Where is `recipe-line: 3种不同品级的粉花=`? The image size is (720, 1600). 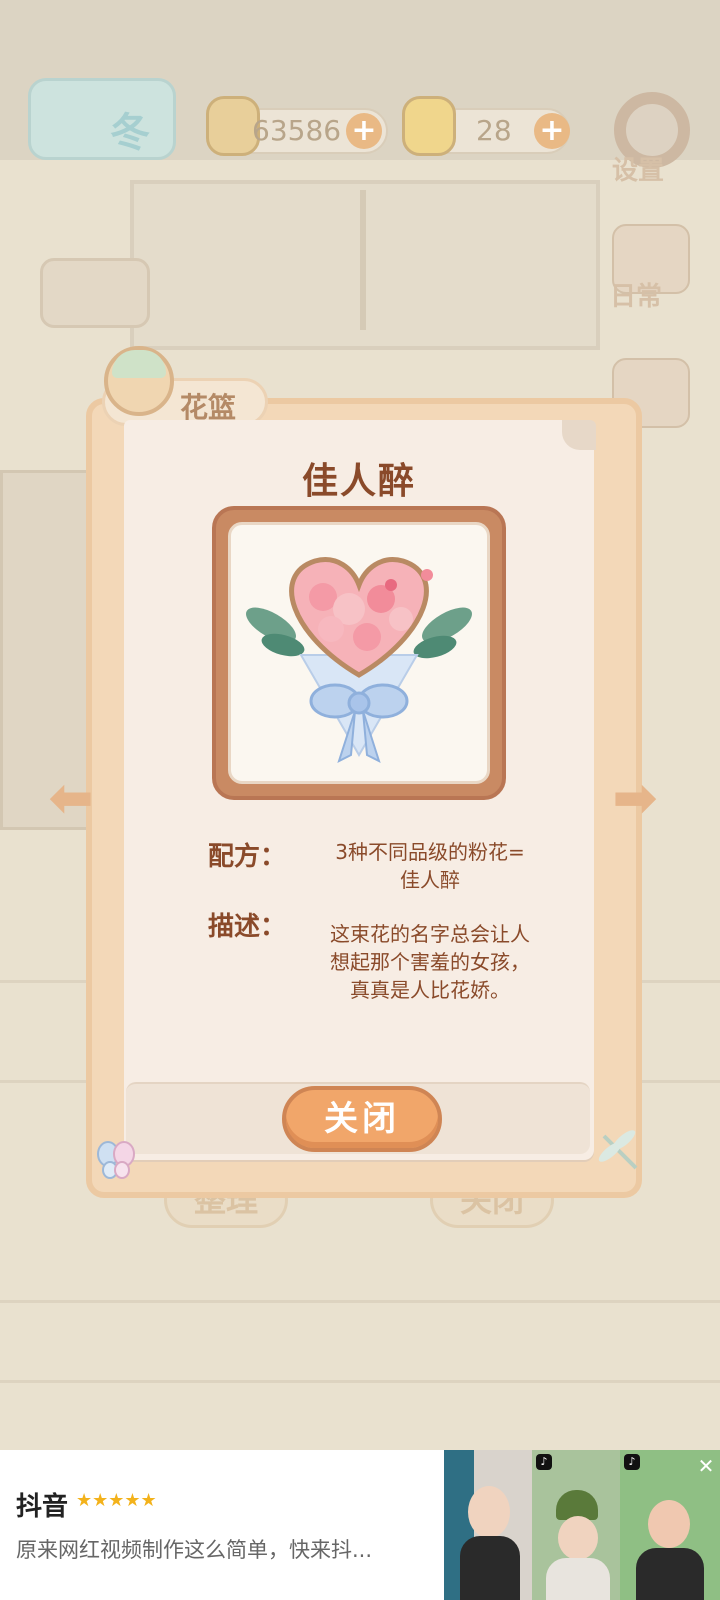
recipe-line: 3种不同品级的粉花= is located at coordinates (430, 852).